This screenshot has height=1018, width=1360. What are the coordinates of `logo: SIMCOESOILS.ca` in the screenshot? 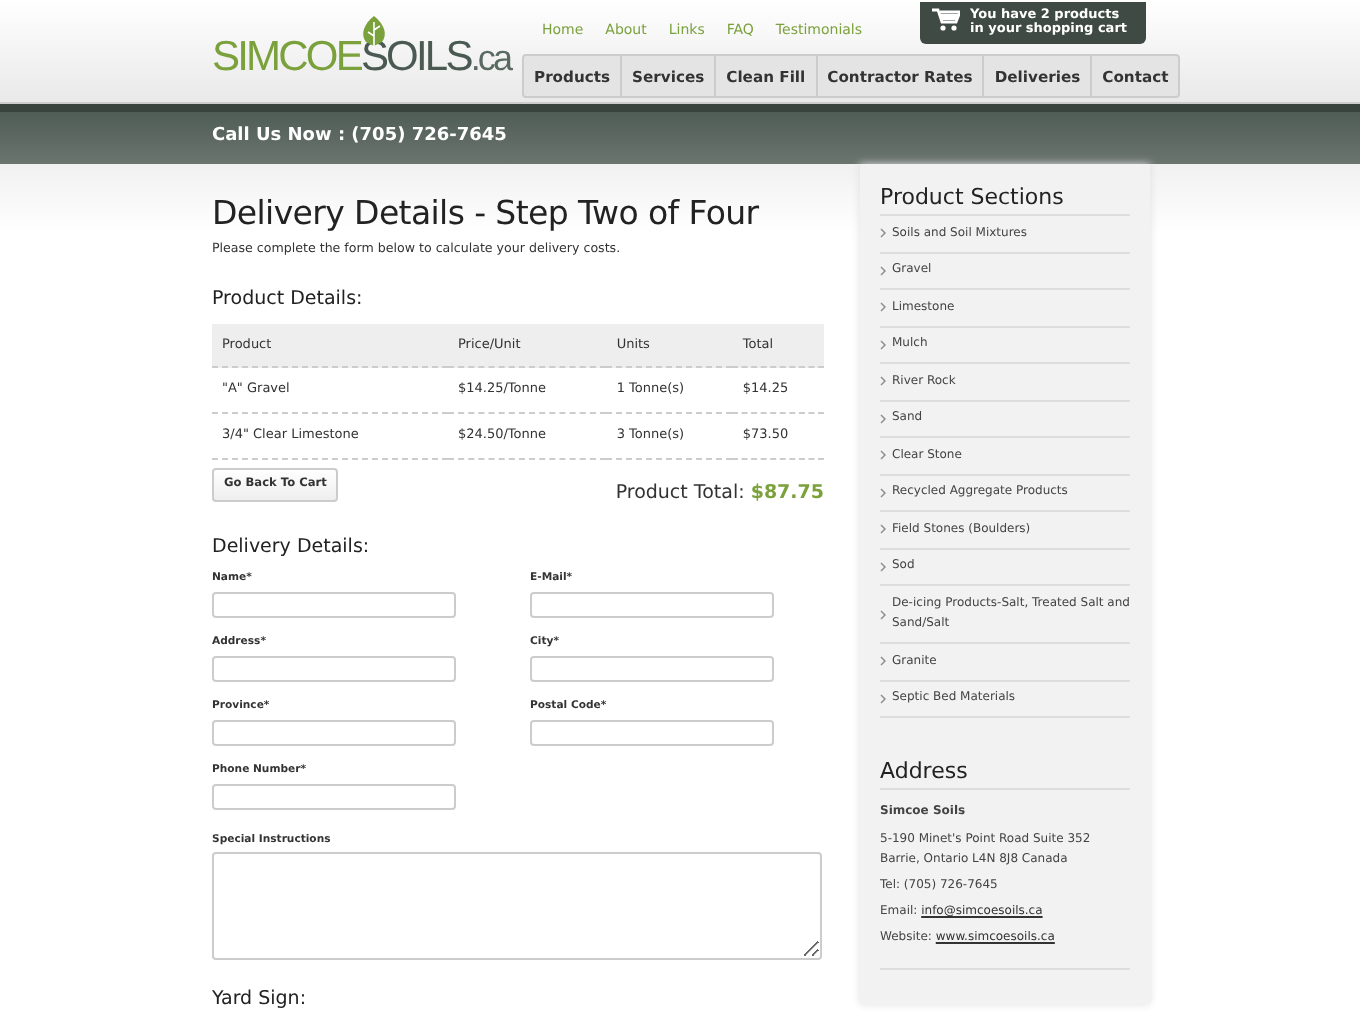 It's located at (361, 57).